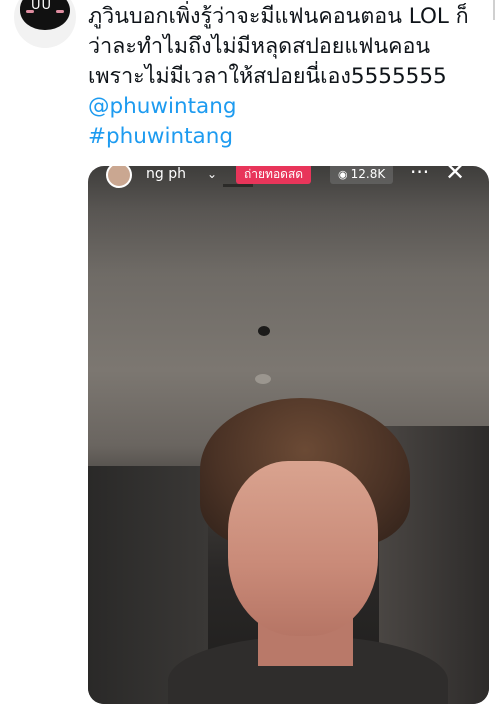 The image size is (500, 705). What do you see at coordinates (264, 331) in the screenshot?
I see `ceiling-light` at bounding box center [264, 331].